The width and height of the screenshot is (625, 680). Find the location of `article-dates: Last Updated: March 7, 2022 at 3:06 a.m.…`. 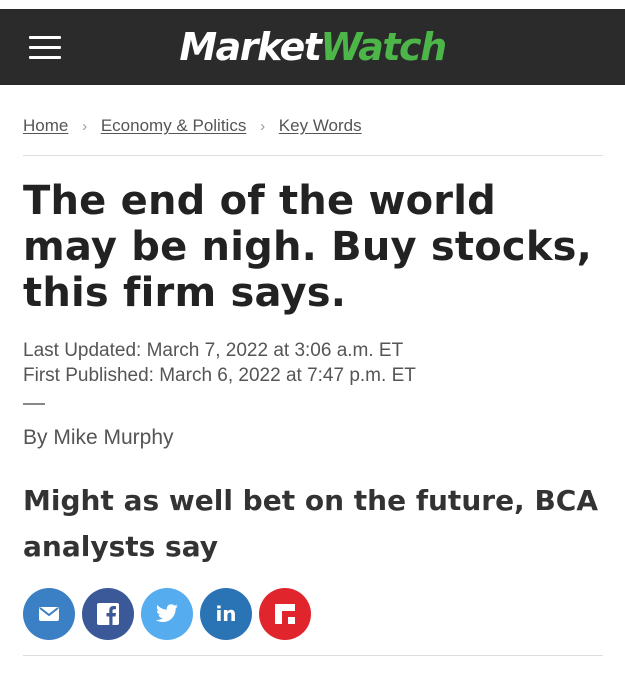

article-dates: Last Updated: March 7, 2022 at 3:06 a.m.… is located at coordinates (219, 363).